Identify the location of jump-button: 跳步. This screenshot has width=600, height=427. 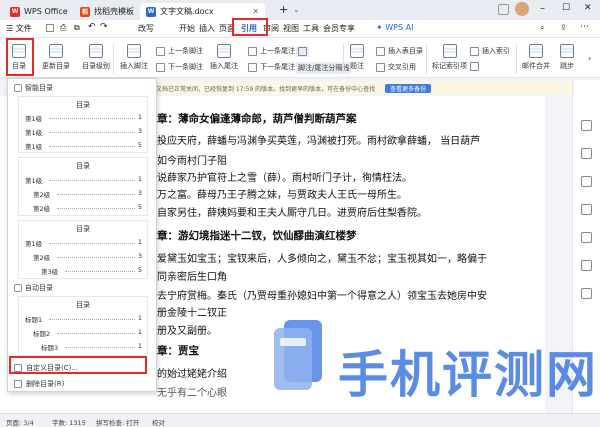
(567, 57).